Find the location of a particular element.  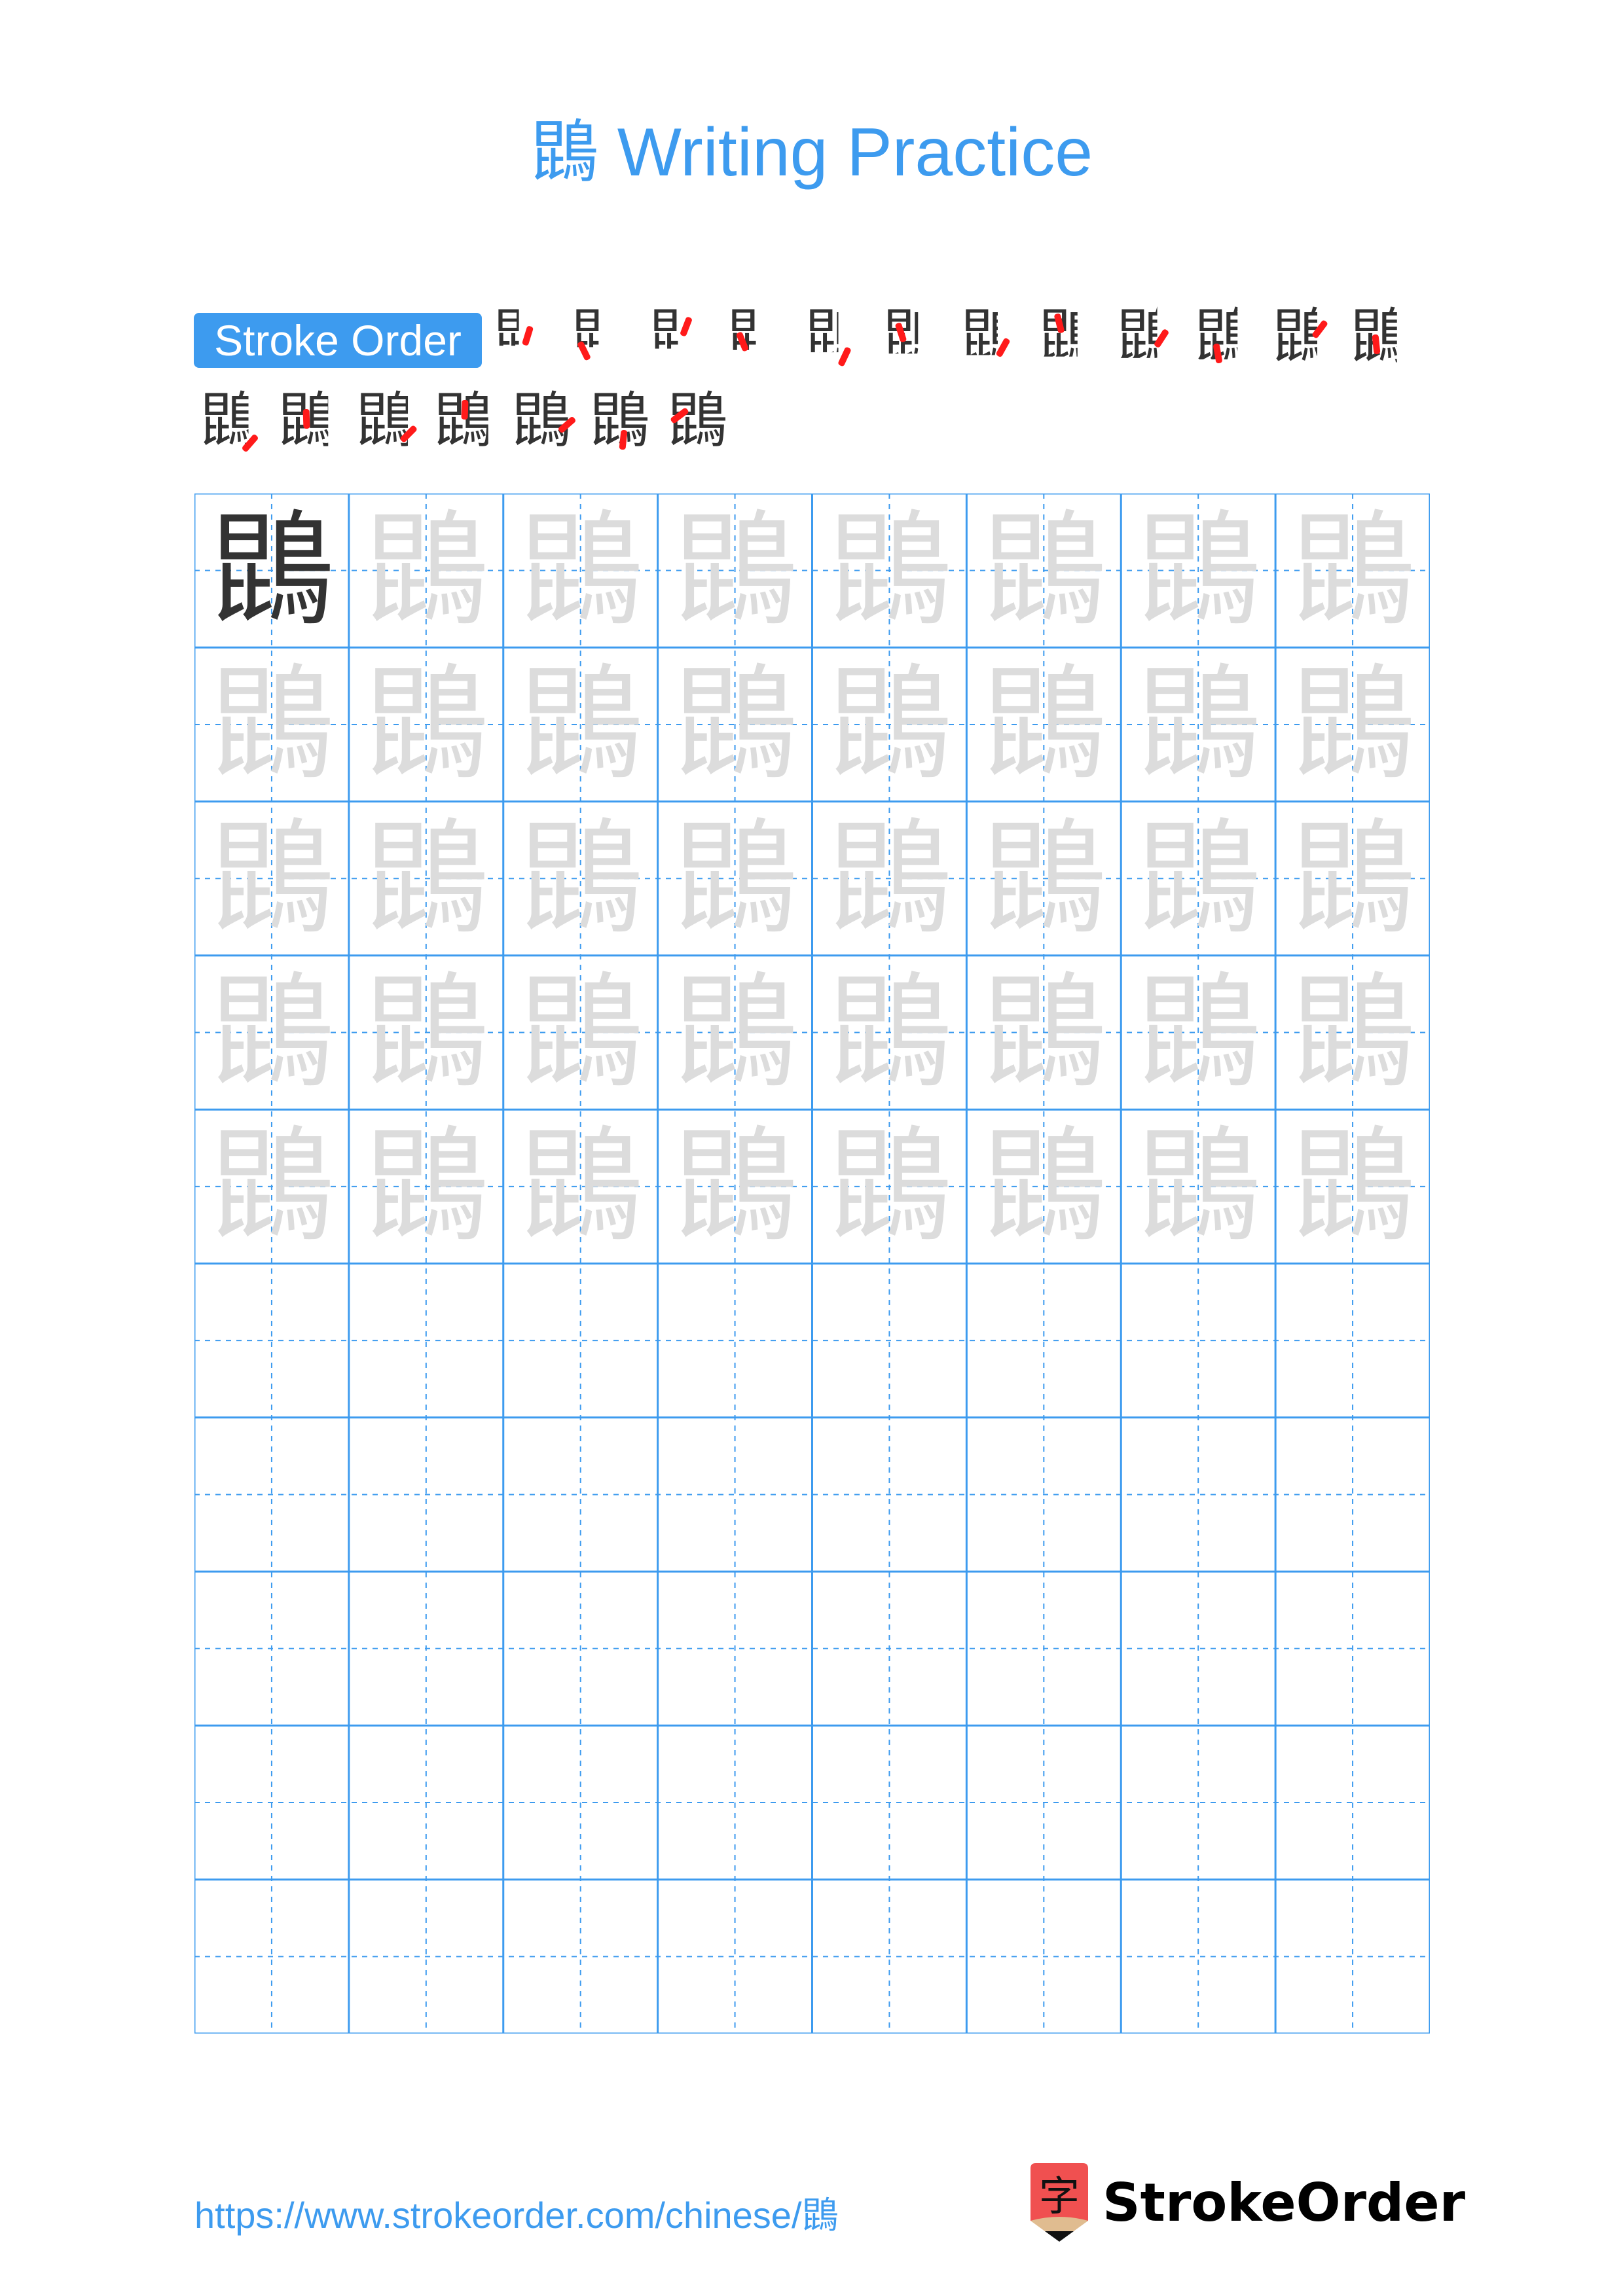

stroke-step-9: 鵾 is located at coordinates (1146, 337).